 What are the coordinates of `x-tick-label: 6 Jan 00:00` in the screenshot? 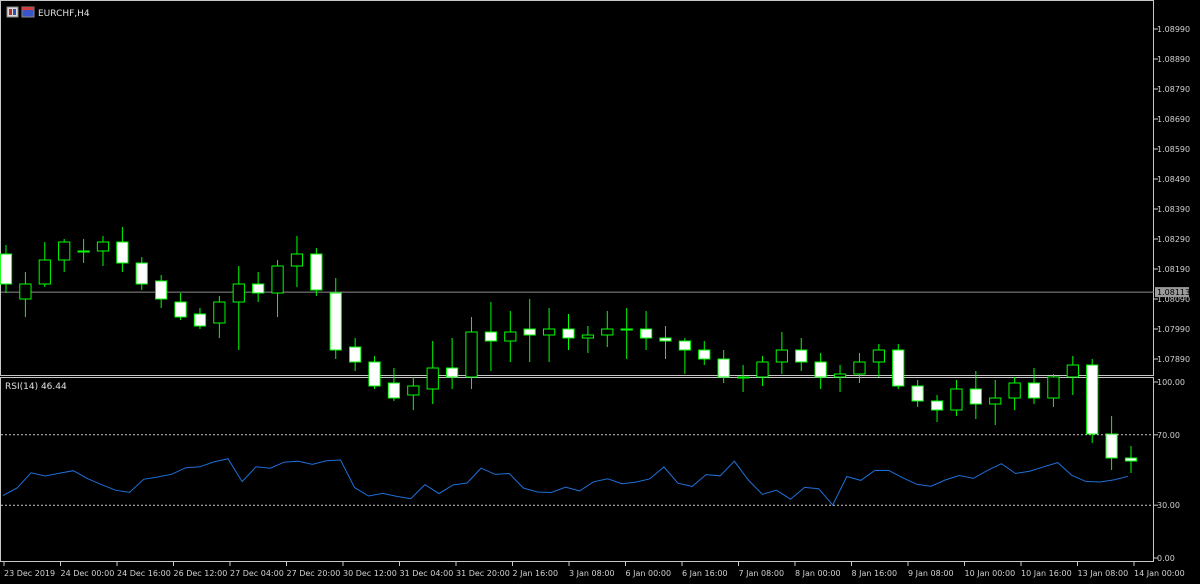 It's located at (649, 573).